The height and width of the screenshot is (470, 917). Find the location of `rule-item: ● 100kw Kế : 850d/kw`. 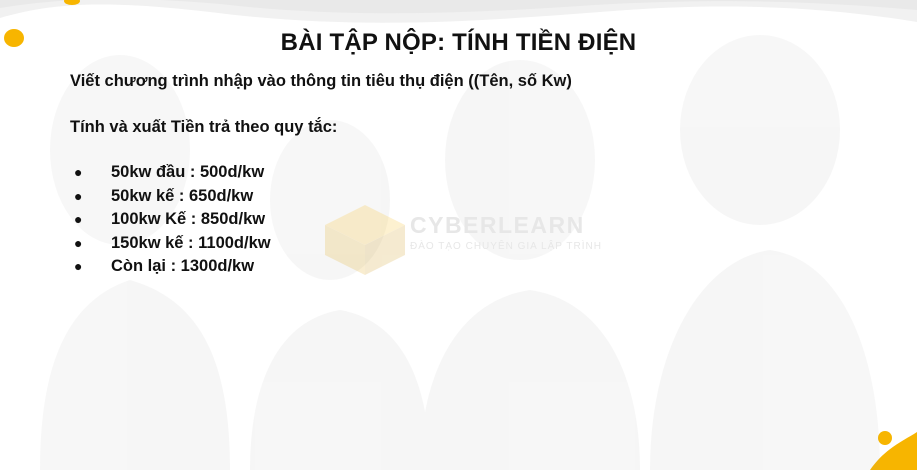

rule-item: ● 100kw Kế : 850d/kw is located at coordinates (170, 220).